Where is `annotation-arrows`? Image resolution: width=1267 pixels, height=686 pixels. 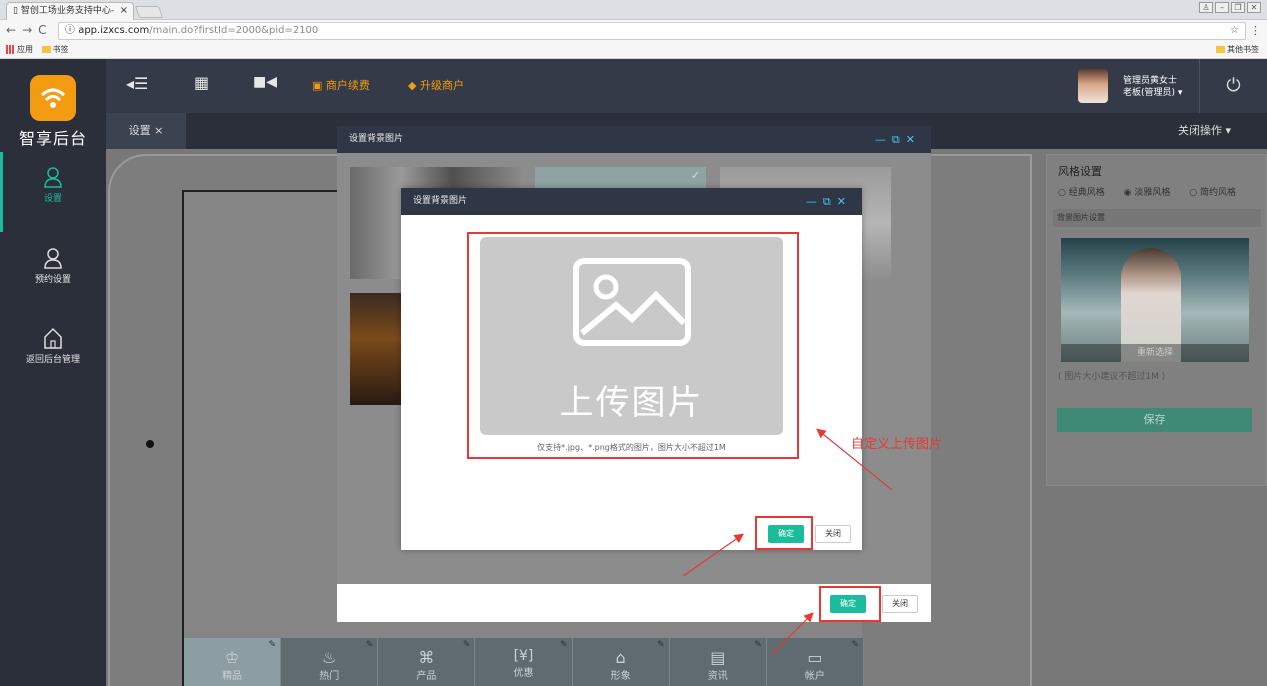
annotation-arrows is located at coordinates (787, 541).